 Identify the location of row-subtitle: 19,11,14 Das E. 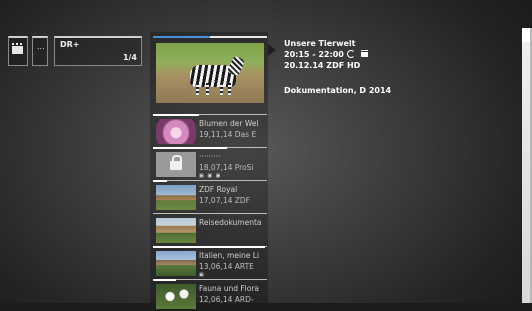
(228, 134).